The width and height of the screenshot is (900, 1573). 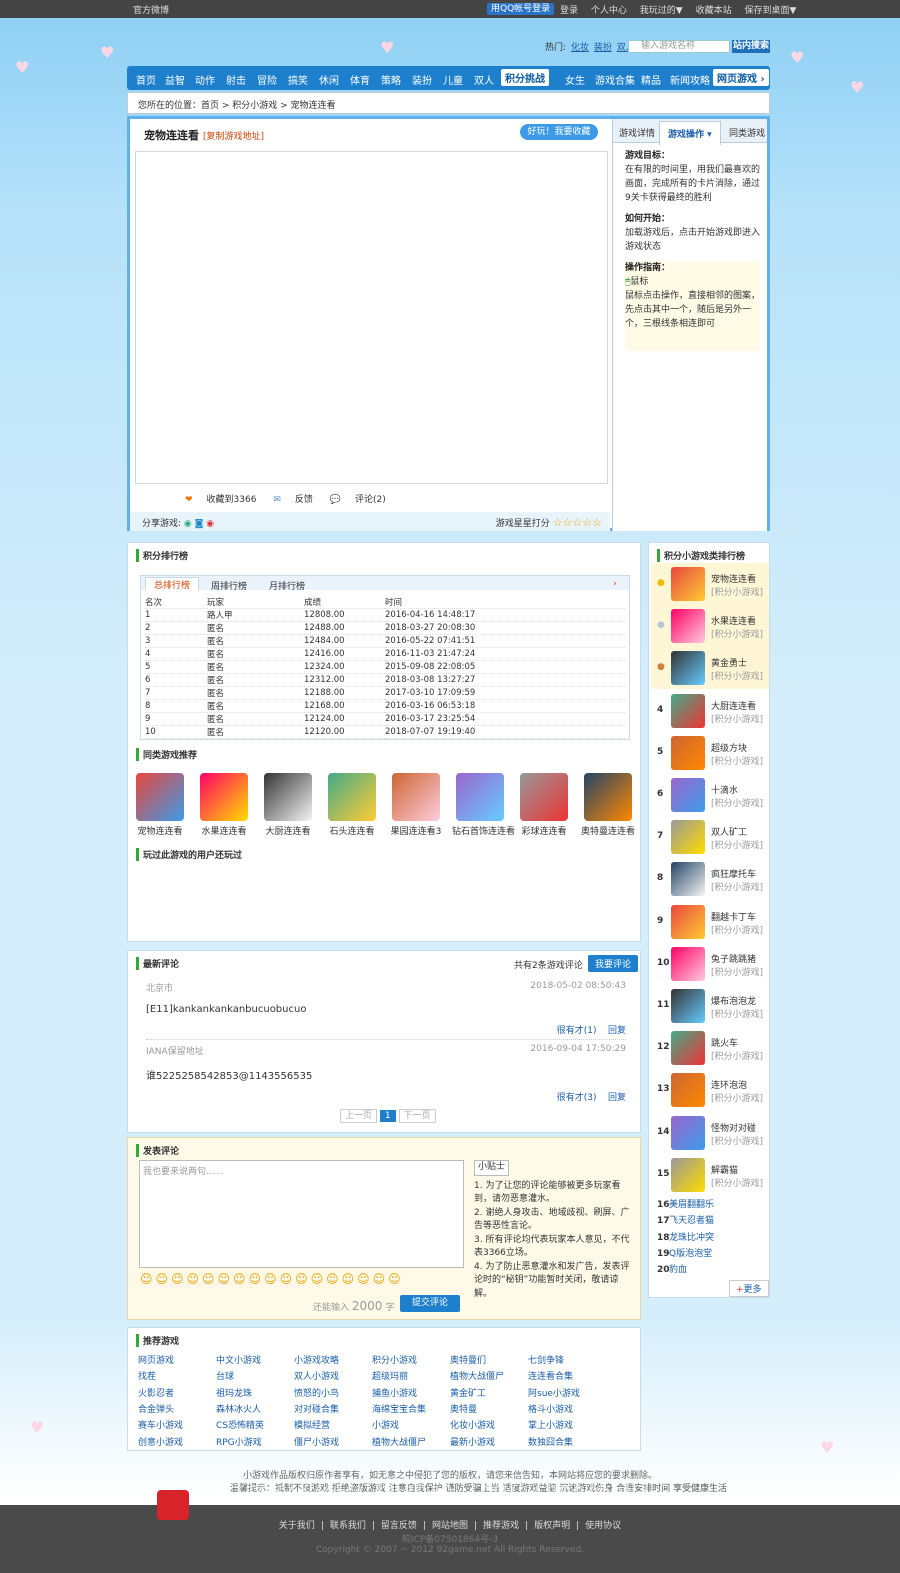 What do you see at coordinates (685, 1220) in the screenshot?
I see `rank-game-text-item: 17飞天忍者猫` at bounding box center [685, 1220].